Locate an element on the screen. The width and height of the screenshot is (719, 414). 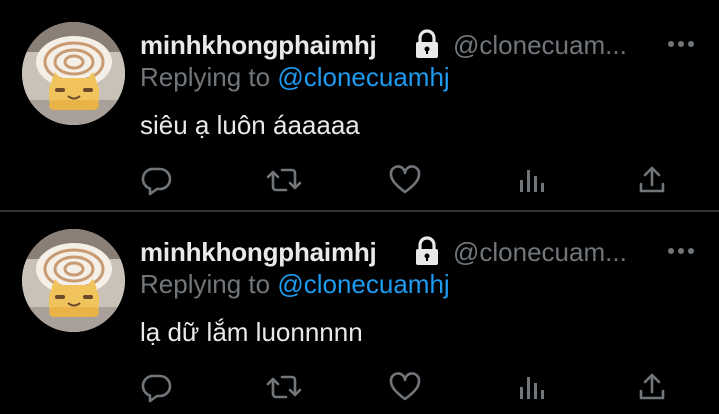
tweet-text: siêu ạ luôn áaaaaa is located at coordinates (250, 125).